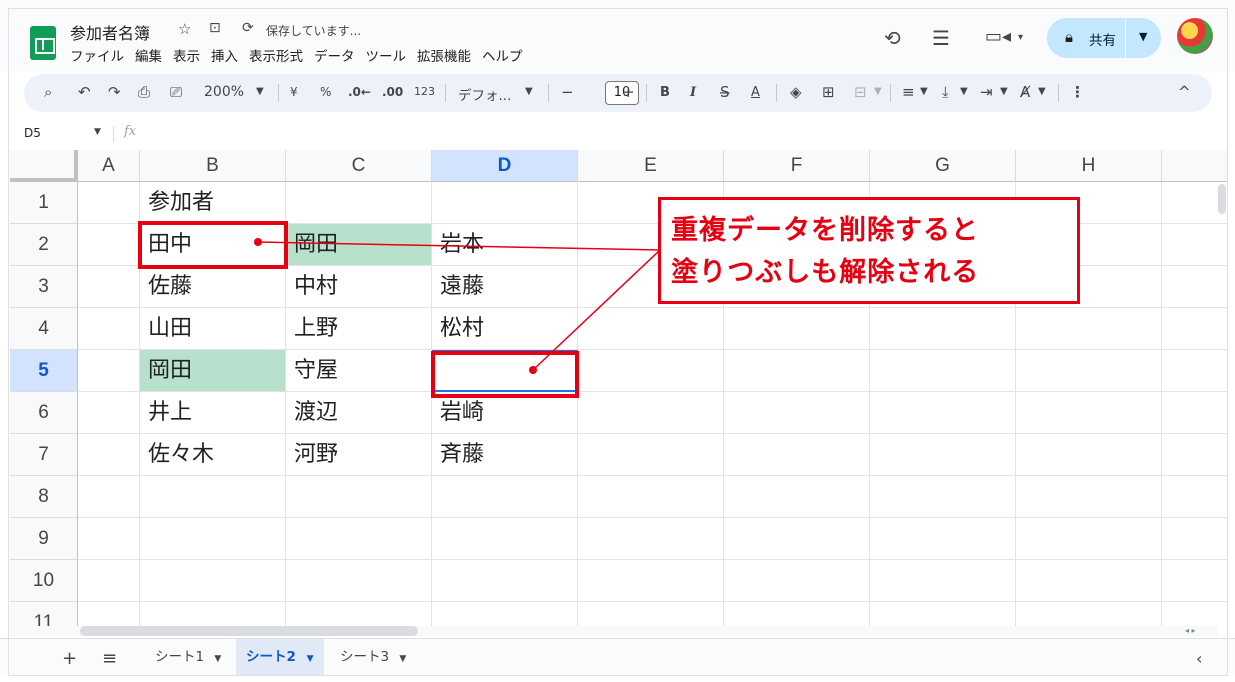 The width and height of the screenshot is (1235, 682). I want to click on cell-c8, so click(359, 497).